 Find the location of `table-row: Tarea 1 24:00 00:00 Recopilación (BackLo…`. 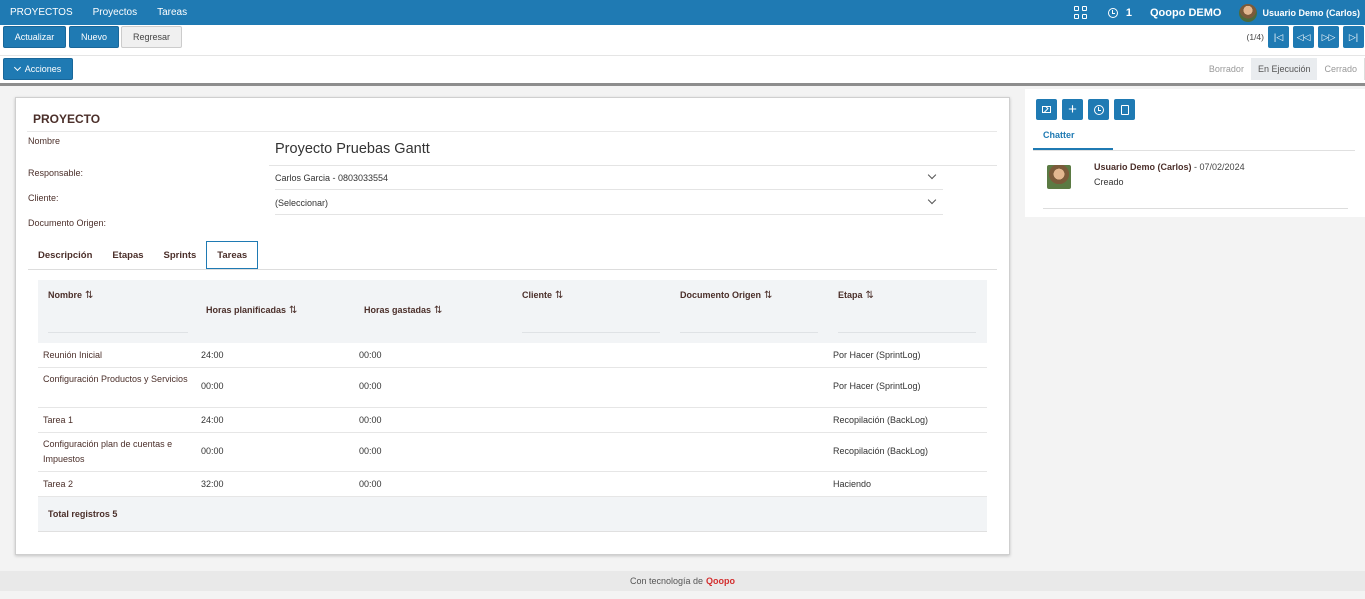

table-row: Tarea 1 24:00 00:00 Recopilación (BackLo… is located at coordinates (512, 420).